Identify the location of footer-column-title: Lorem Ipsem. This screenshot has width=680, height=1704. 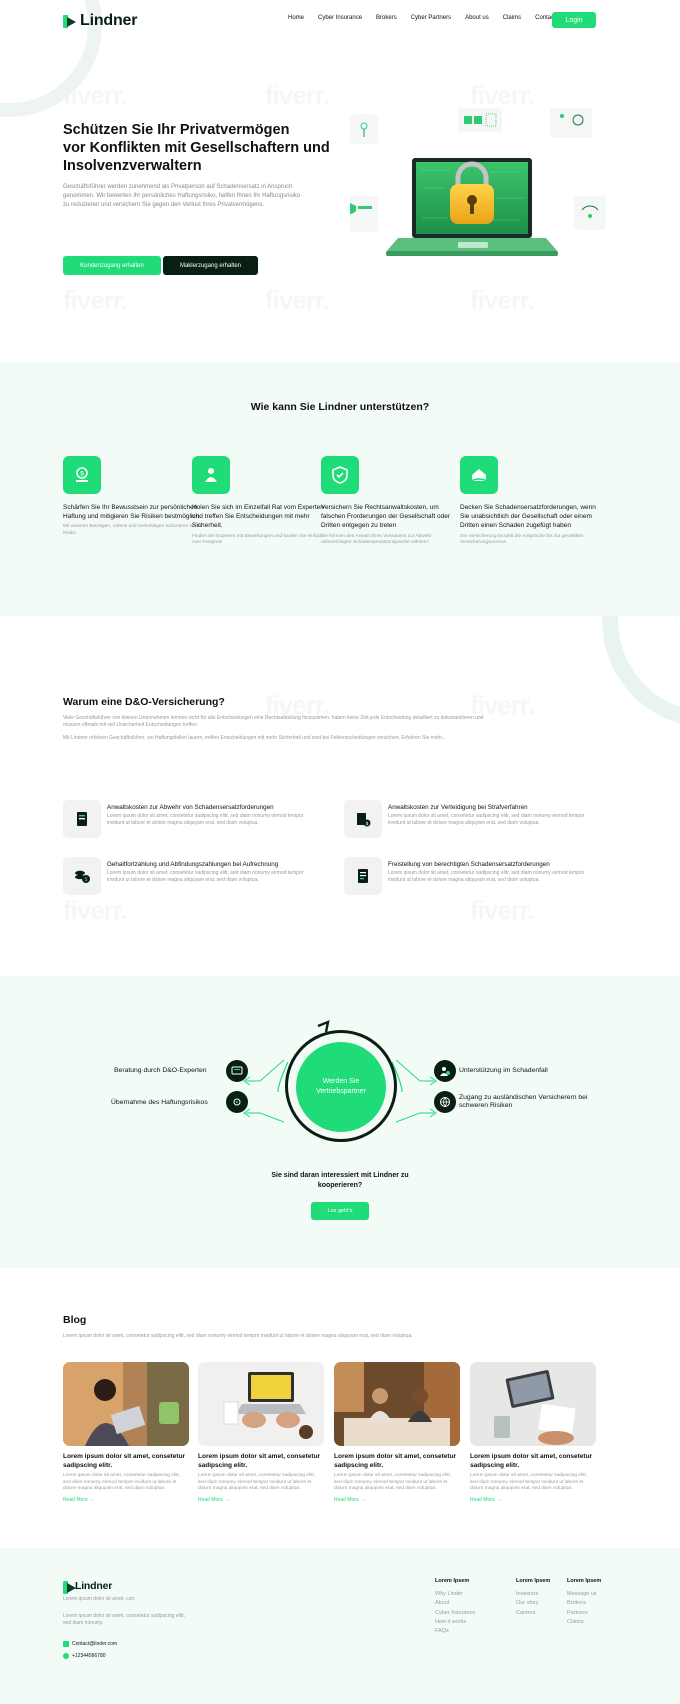
(452, 1581).